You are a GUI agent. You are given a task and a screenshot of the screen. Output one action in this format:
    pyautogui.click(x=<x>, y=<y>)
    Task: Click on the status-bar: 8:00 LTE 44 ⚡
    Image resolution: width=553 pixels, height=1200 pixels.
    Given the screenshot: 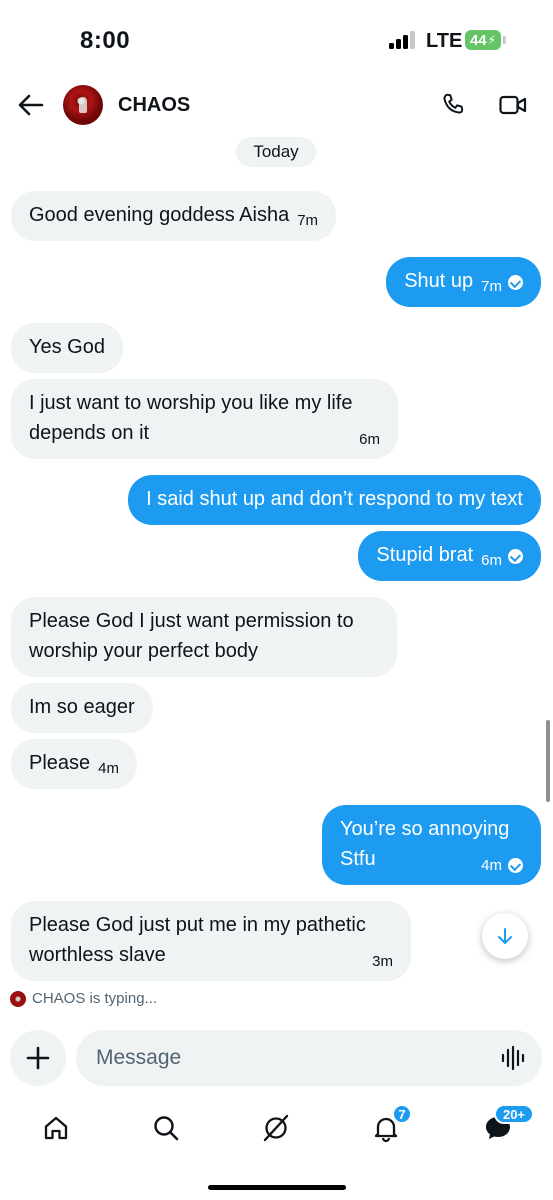 What is the action you would take?
    pyautogui.click(x=276, y=40)
    